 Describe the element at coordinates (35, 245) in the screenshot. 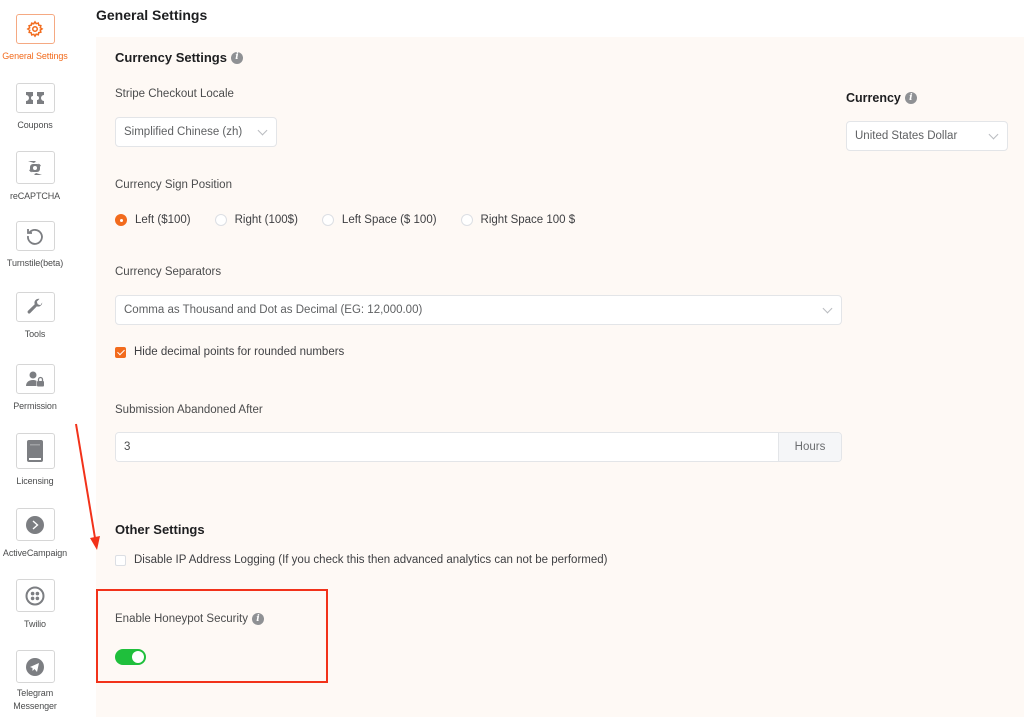

I see `sidebar-item-turnstile: Turnstile(beta)` at that location.